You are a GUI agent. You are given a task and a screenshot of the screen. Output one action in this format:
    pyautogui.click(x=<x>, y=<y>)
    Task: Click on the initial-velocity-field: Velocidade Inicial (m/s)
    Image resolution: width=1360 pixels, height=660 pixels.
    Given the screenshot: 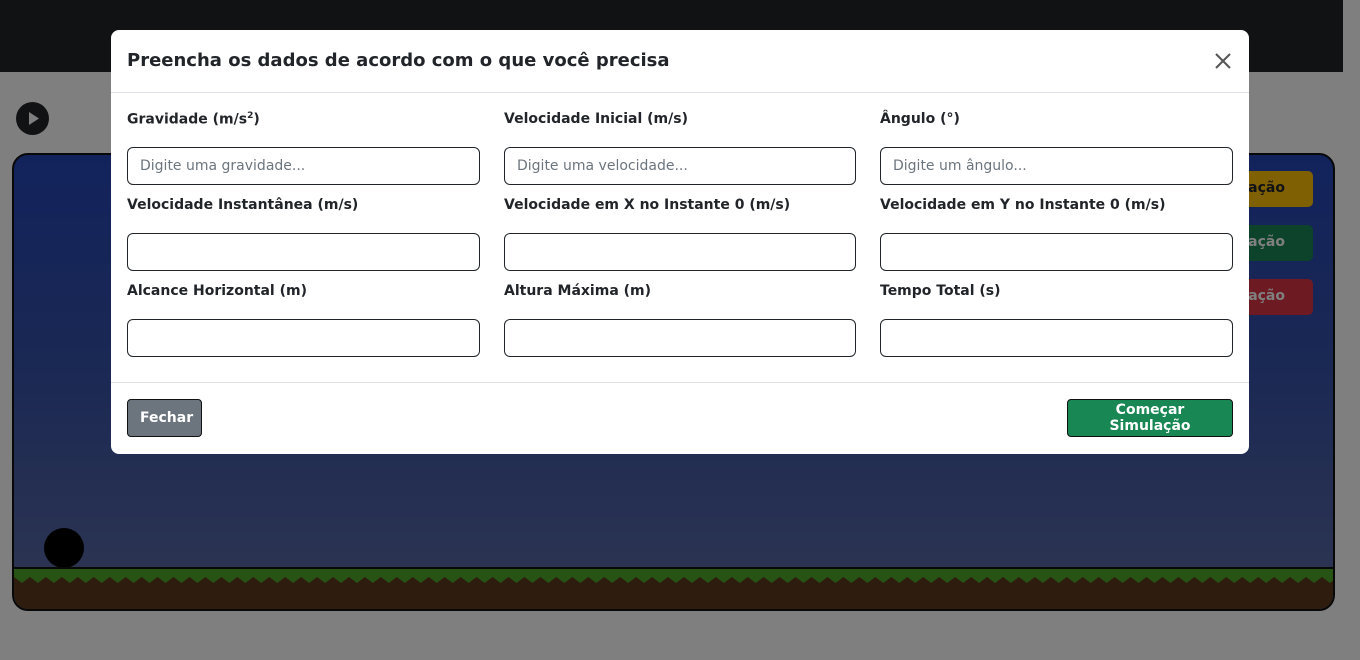 What is the action you would take?
    pyautogui.click(x=680, y=148)
    